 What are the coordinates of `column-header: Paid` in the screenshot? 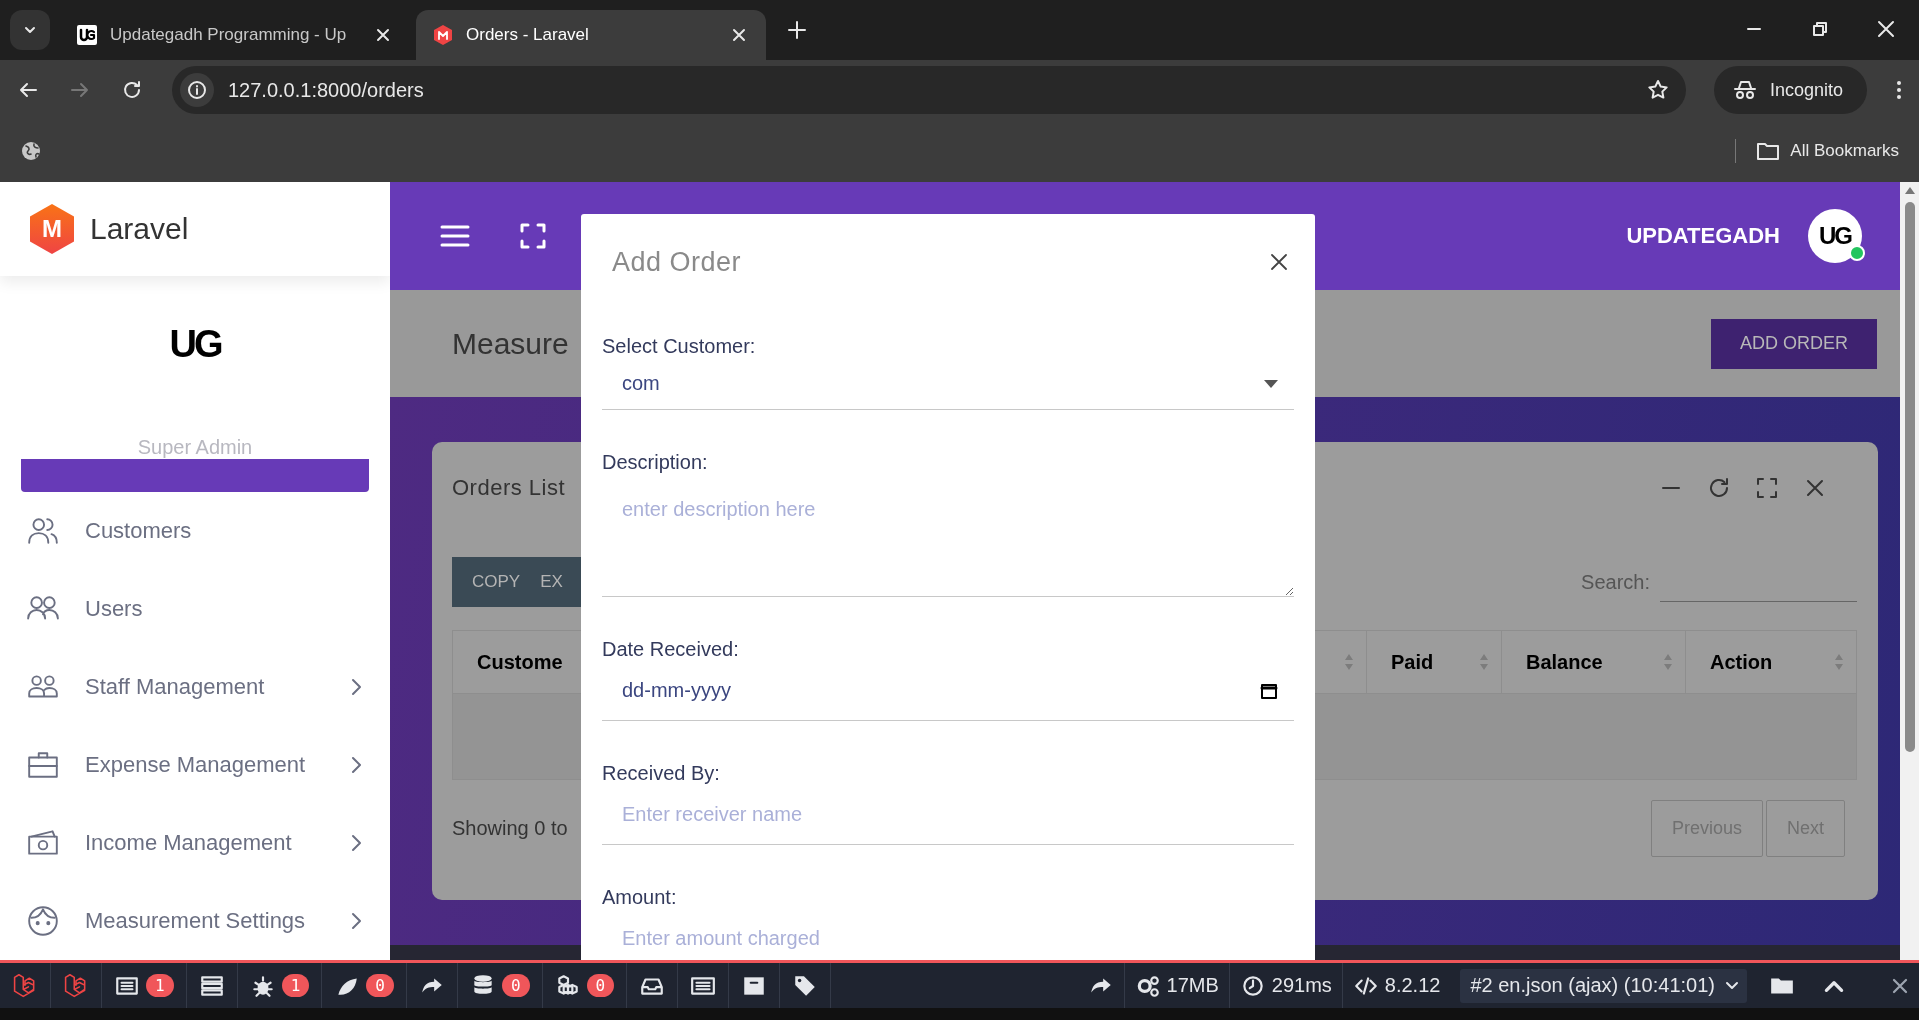 It's located at (1434, 662).